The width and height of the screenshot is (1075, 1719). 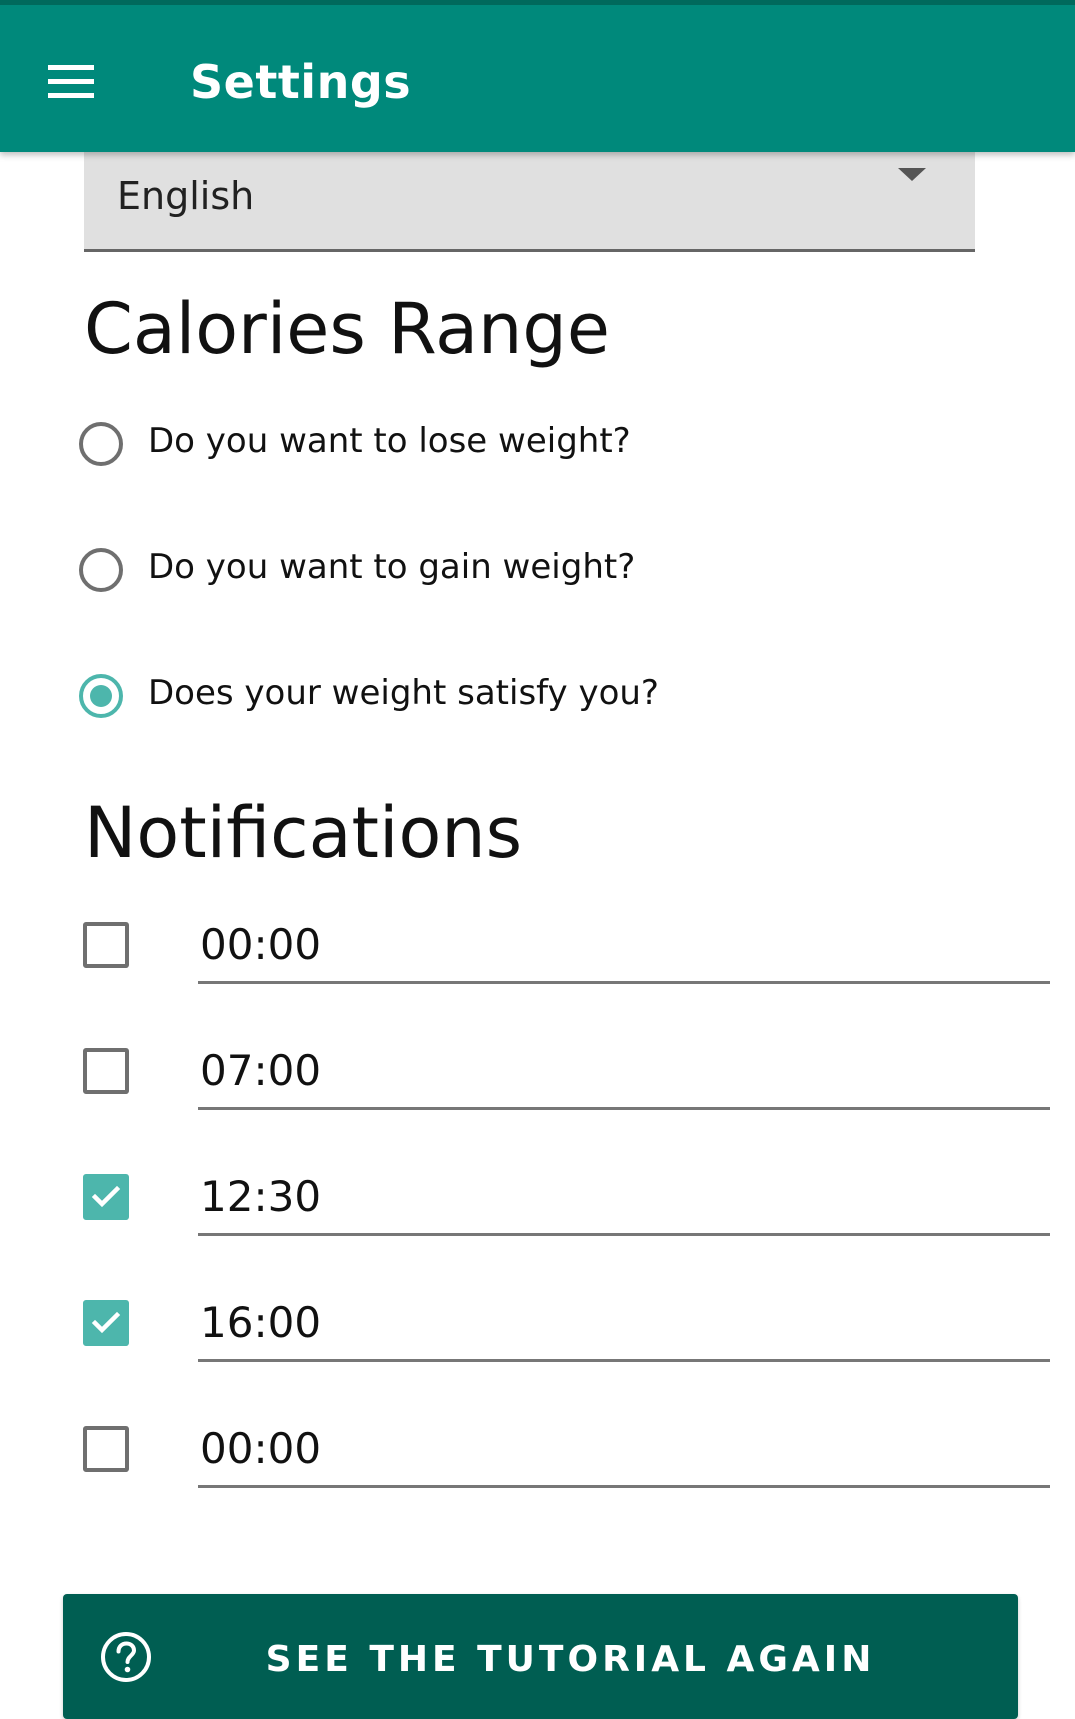 I want to click on time-field: 16:00, so click(x=624, y=1323).